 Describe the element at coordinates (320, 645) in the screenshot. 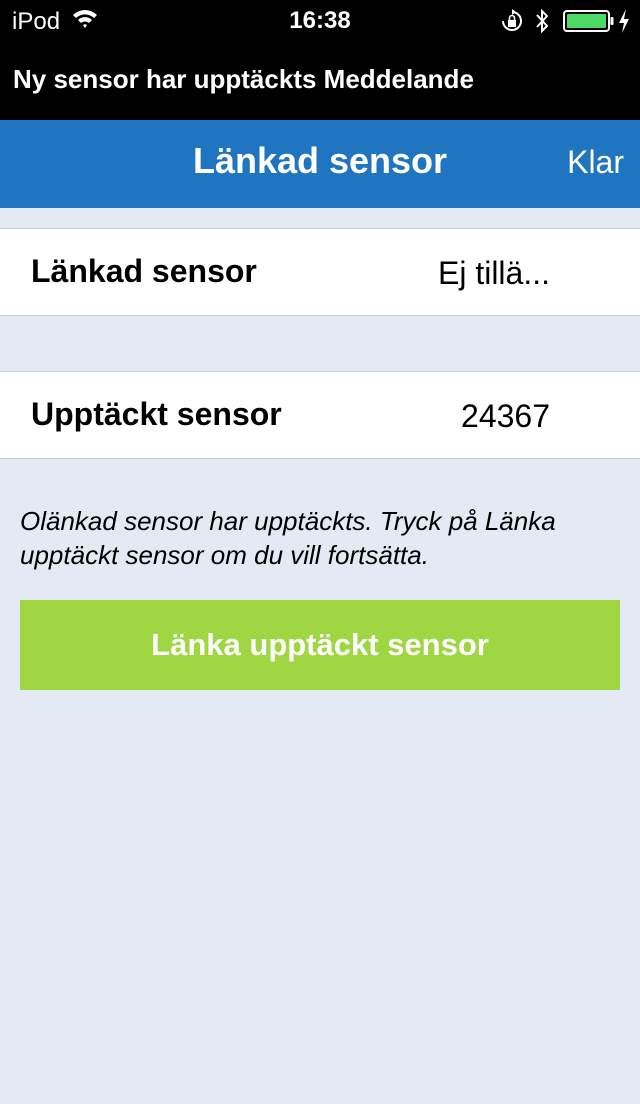

I see `link-discovered-sensor-button: Länka upptäckt sensor` at that location.